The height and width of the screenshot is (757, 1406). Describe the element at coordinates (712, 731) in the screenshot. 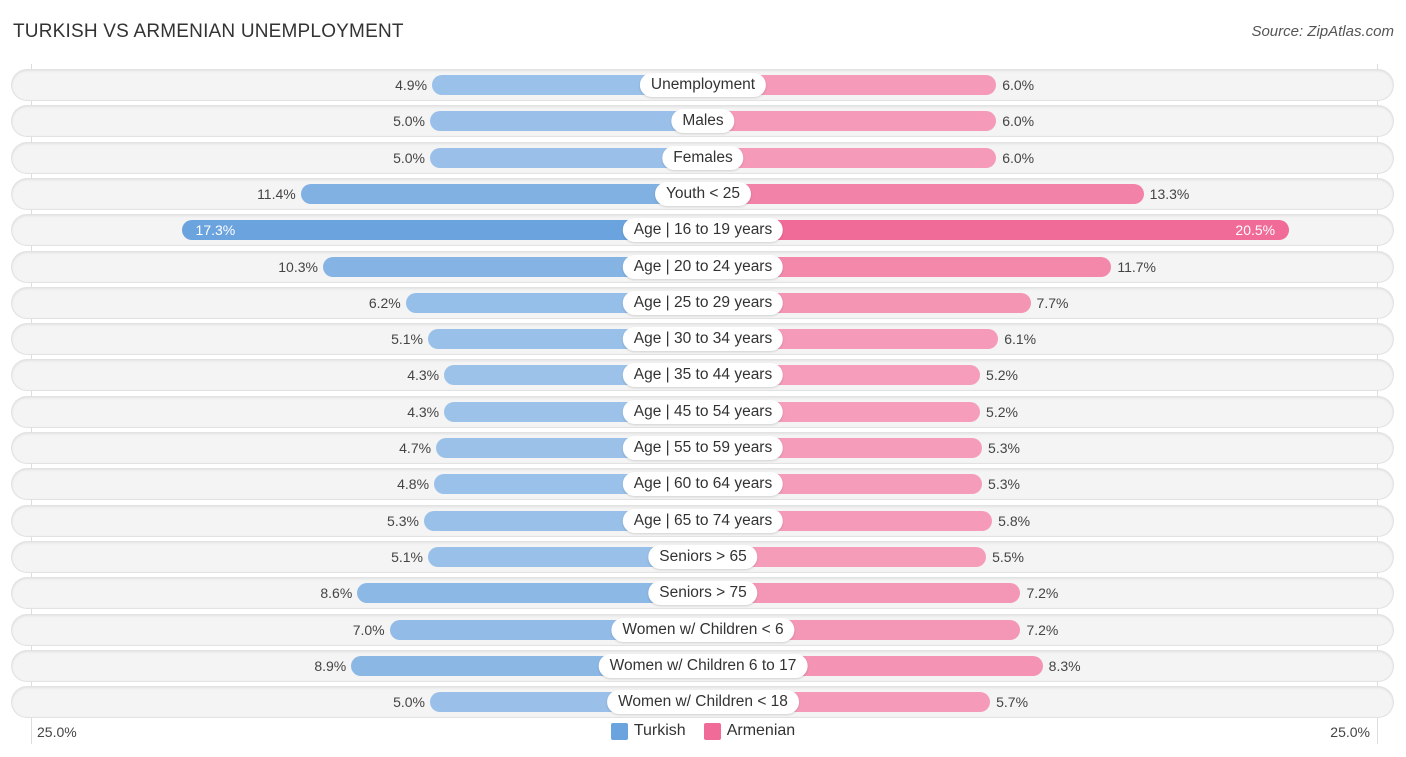

I see `legend-swatch-armenian` at that location.